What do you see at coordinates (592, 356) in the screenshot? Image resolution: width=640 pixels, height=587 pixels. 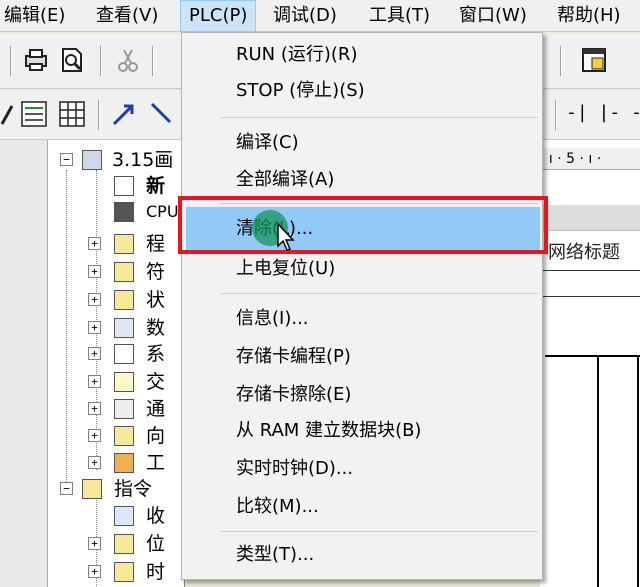 I see `ladder-rung` at bounding box center [592, 356].